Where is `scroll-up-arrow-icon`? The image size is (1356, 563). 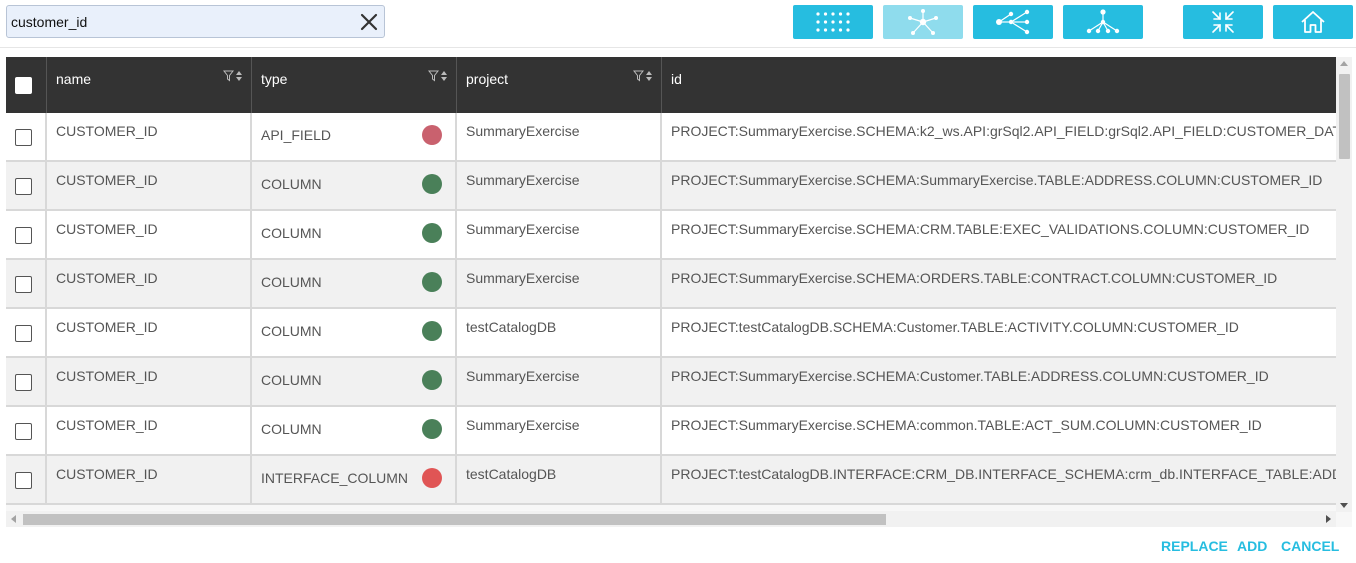 scroll-up-arrow-icon is located at coordinates (1344, 63).